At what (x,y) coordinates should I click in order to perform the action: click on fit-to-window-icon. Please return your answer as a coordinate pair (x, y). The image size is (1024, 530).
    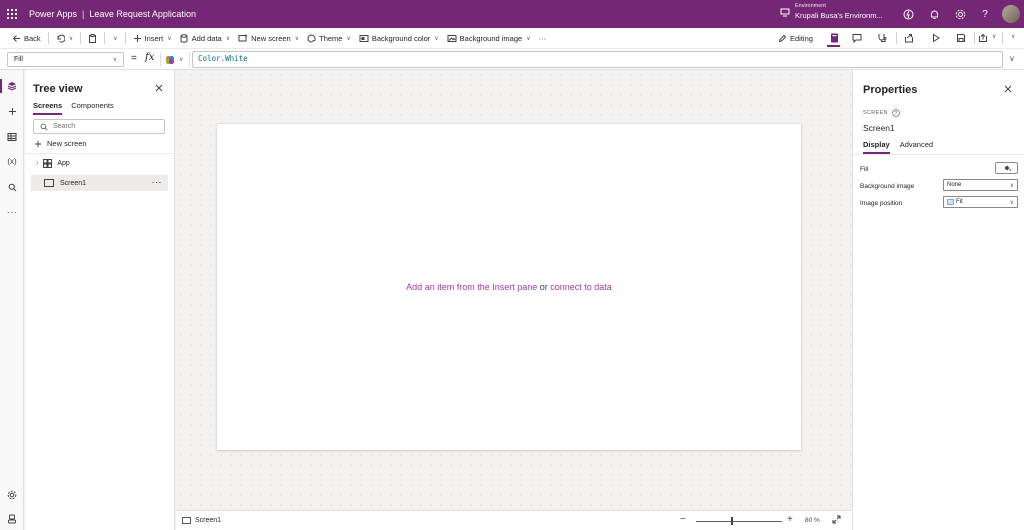
    Looking at the image, I should click on (836, 520).